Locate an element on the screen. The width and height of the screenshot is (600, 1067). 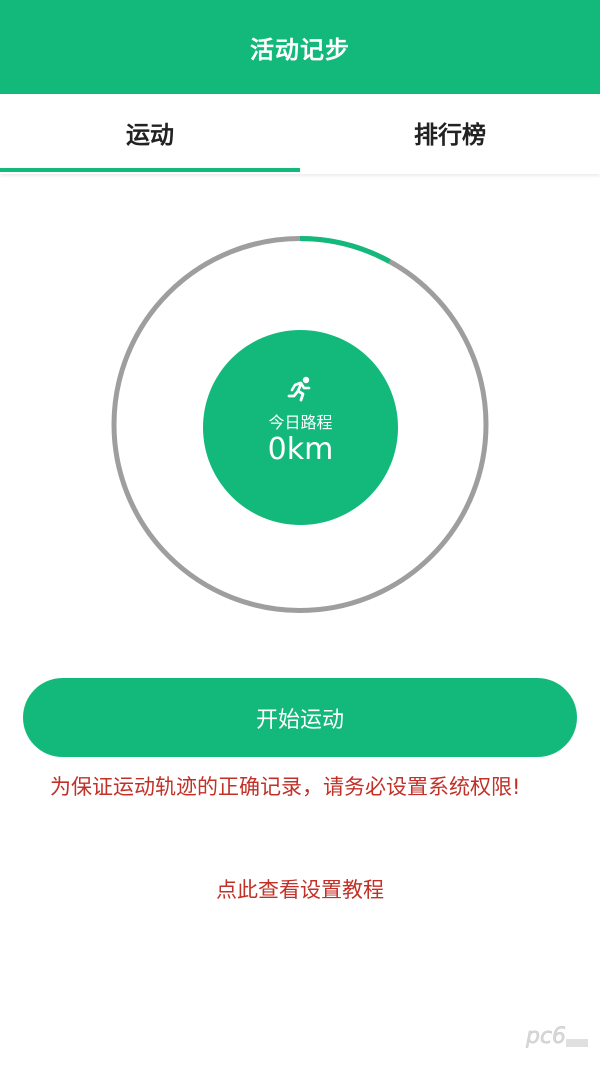
pc6-watermark-logo: pc6 is located at coordinates (556, 1036).